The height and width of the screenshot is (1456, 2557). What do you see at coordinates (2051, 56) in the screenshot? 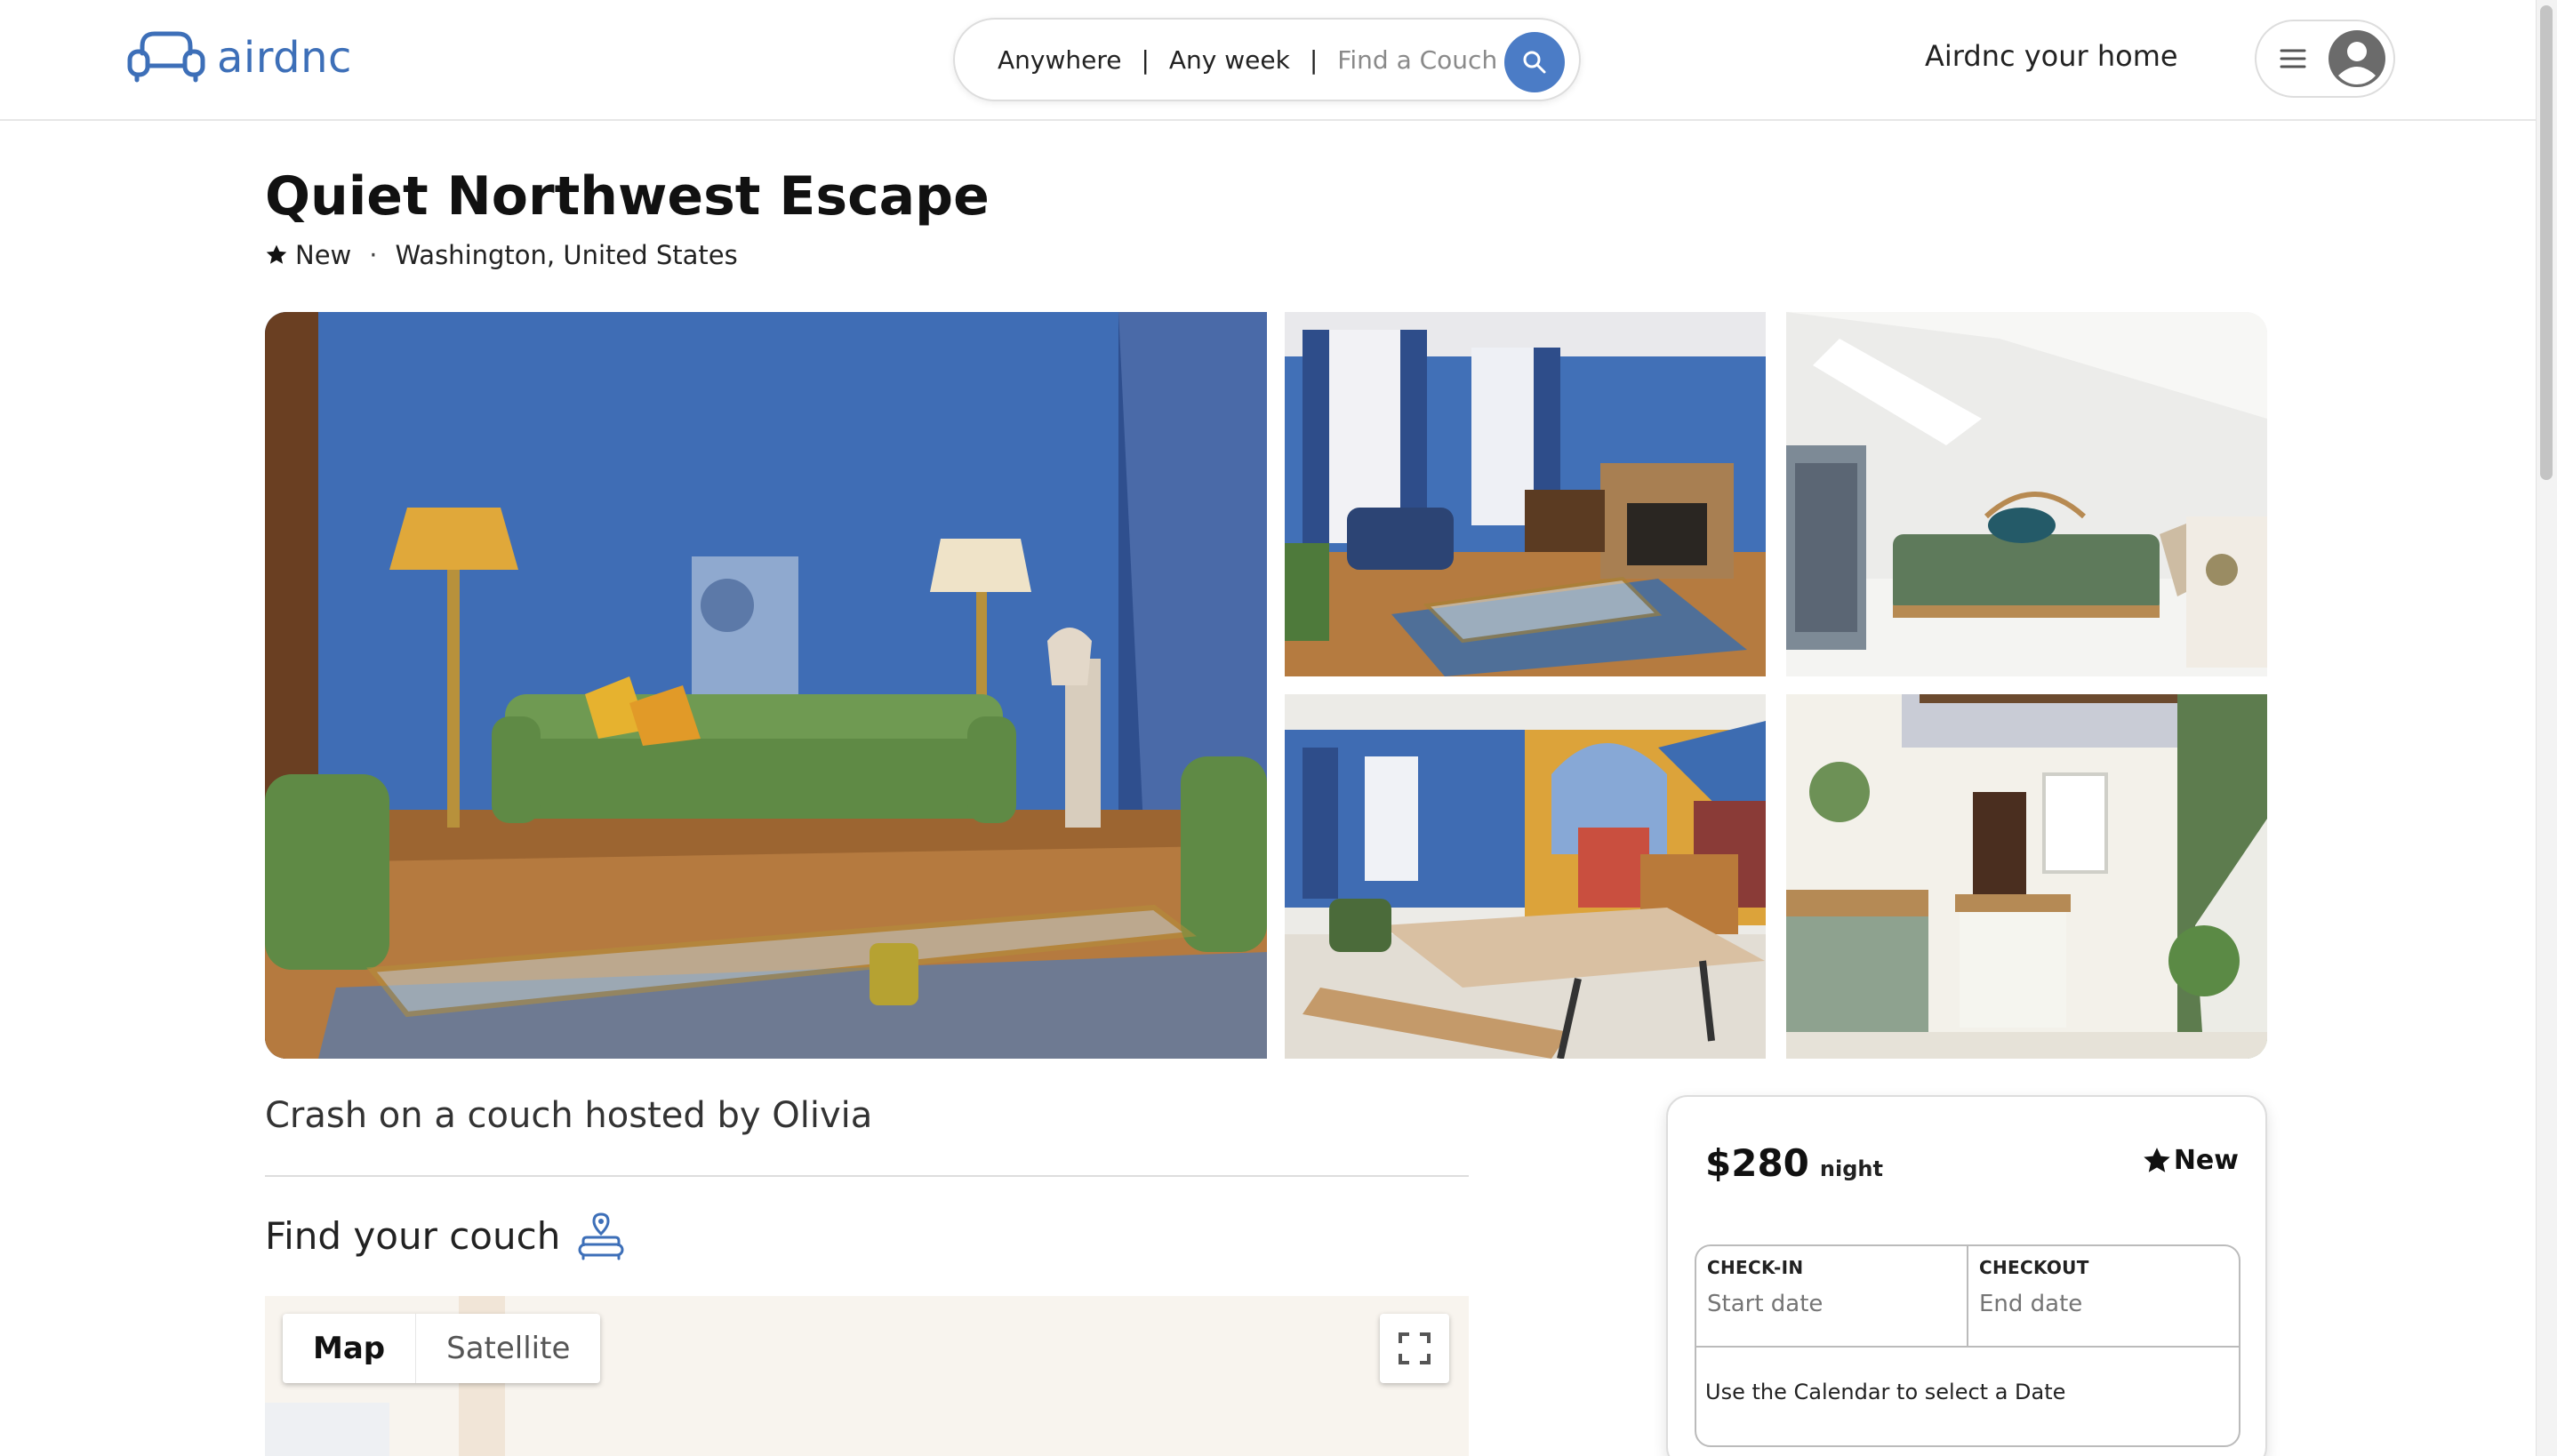
I see `become-host-link: Airdnc your home` at bounding box center [2051, 56].